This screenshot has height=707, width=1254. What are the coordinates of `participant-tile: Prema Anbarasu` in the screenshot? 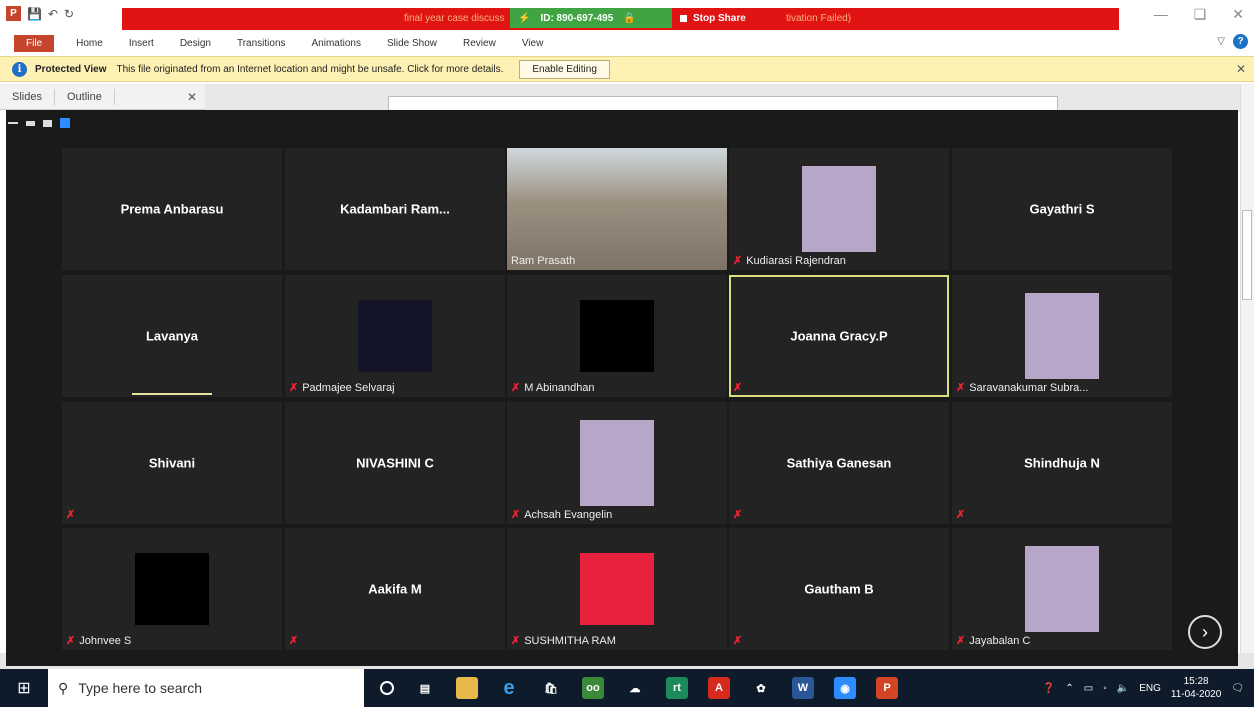 It's located at (172, 209).